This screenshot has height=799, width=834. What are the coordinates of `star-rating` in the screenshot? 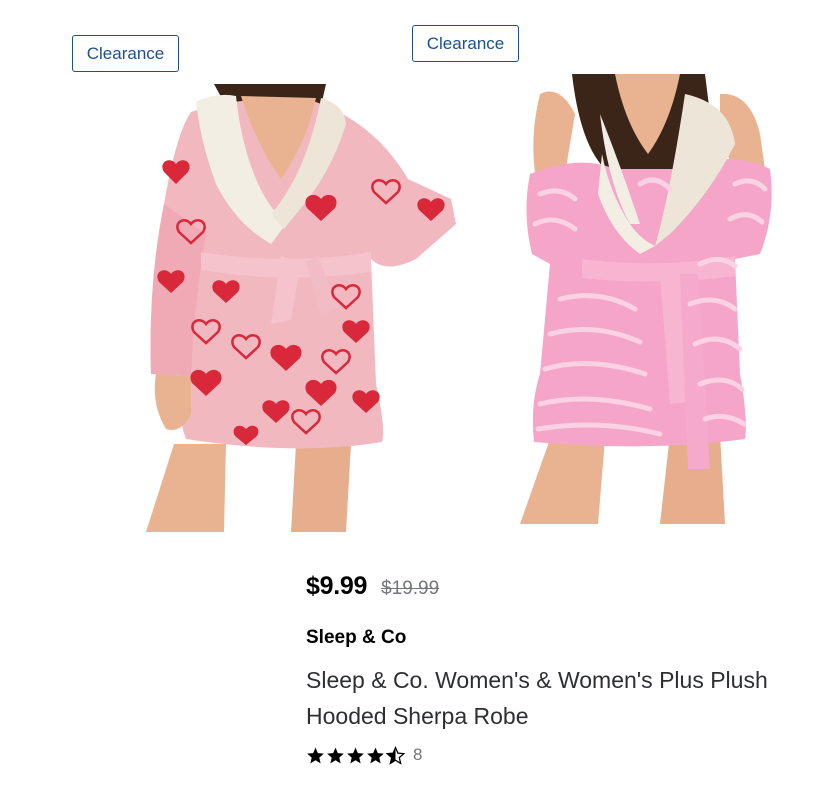 It's located at (355, 755).